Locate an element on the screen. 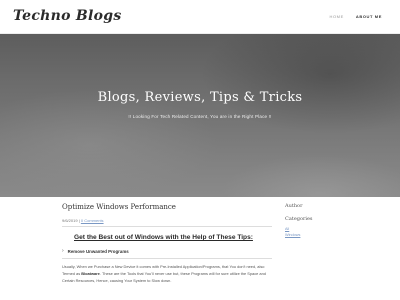 This screenshot has width=400, height=300. nav-about-link: ABOUT ME is located at coordinates (369, 16).